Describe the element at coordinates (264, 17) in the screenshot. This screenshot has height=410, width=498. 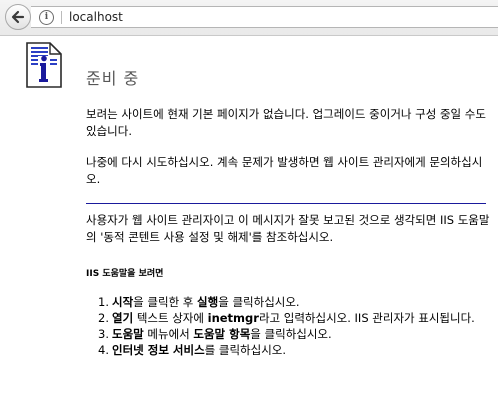
I see `address-bar: i localhost` at that location.